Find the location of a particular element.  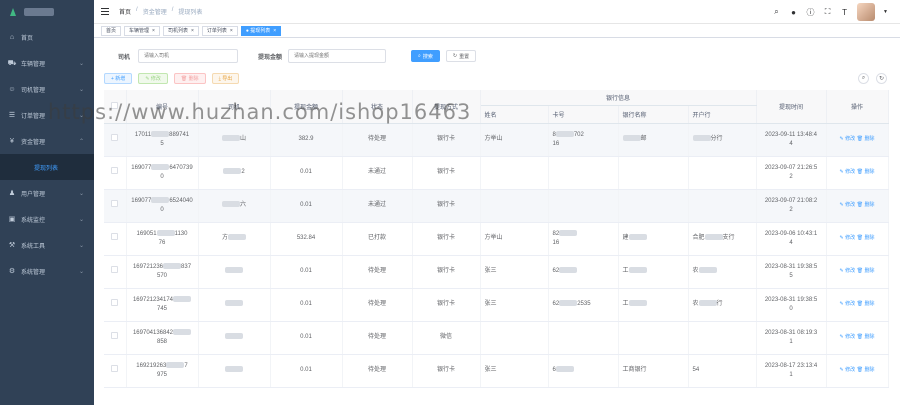

select-all-checkbox is located at coordinates (115, 105).